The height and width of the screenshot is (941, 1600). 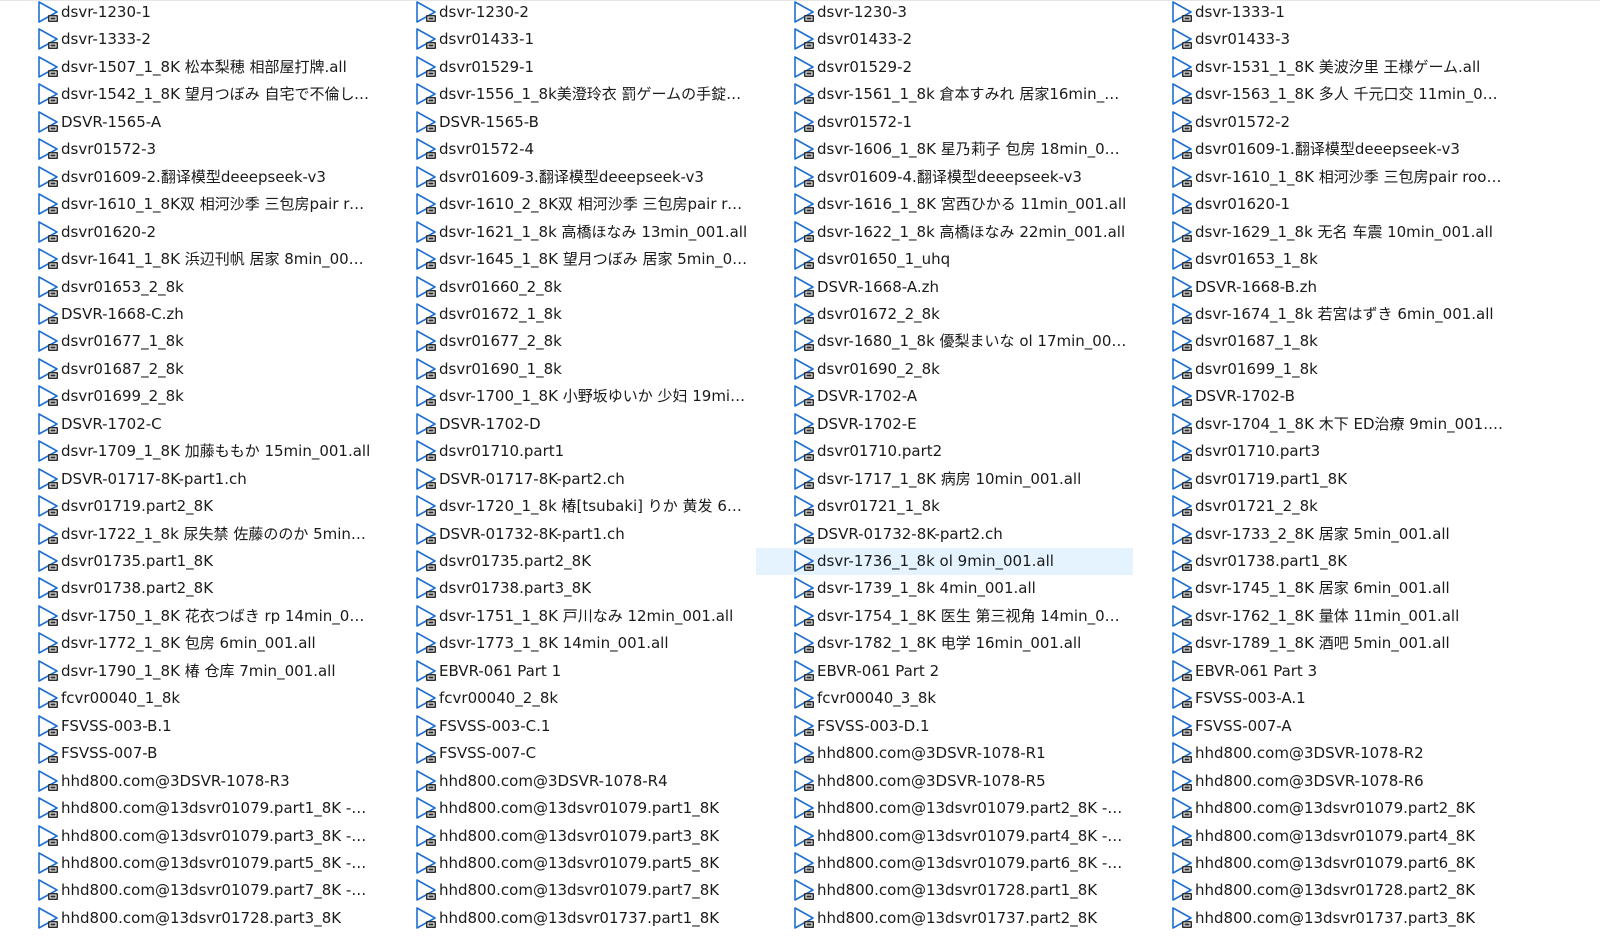 What do you see at coordinates (566, 204) in the screenshot?
I see `file-item: dsvr-1610_2_8K双 相河沙季 三包房pair room` at bounding box center [566, 204].